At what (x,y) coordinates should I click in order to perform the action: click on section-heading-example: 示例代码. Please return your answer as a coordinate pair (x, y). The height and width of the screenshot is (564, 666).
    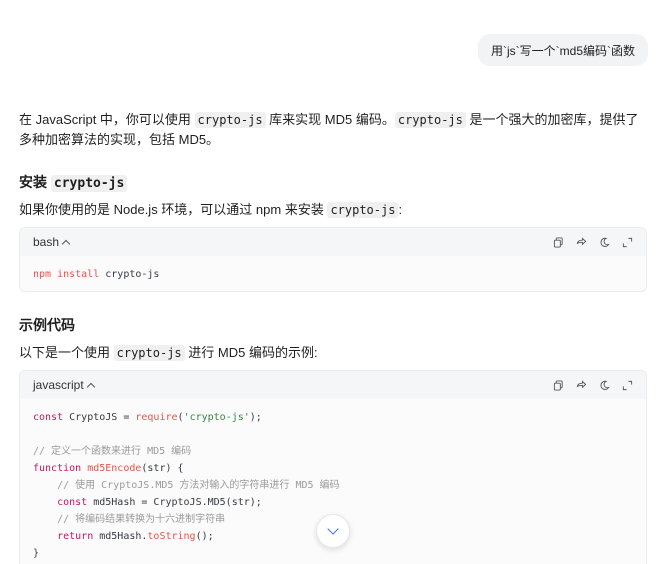
    Looking at the image, I should click on (47, 325).